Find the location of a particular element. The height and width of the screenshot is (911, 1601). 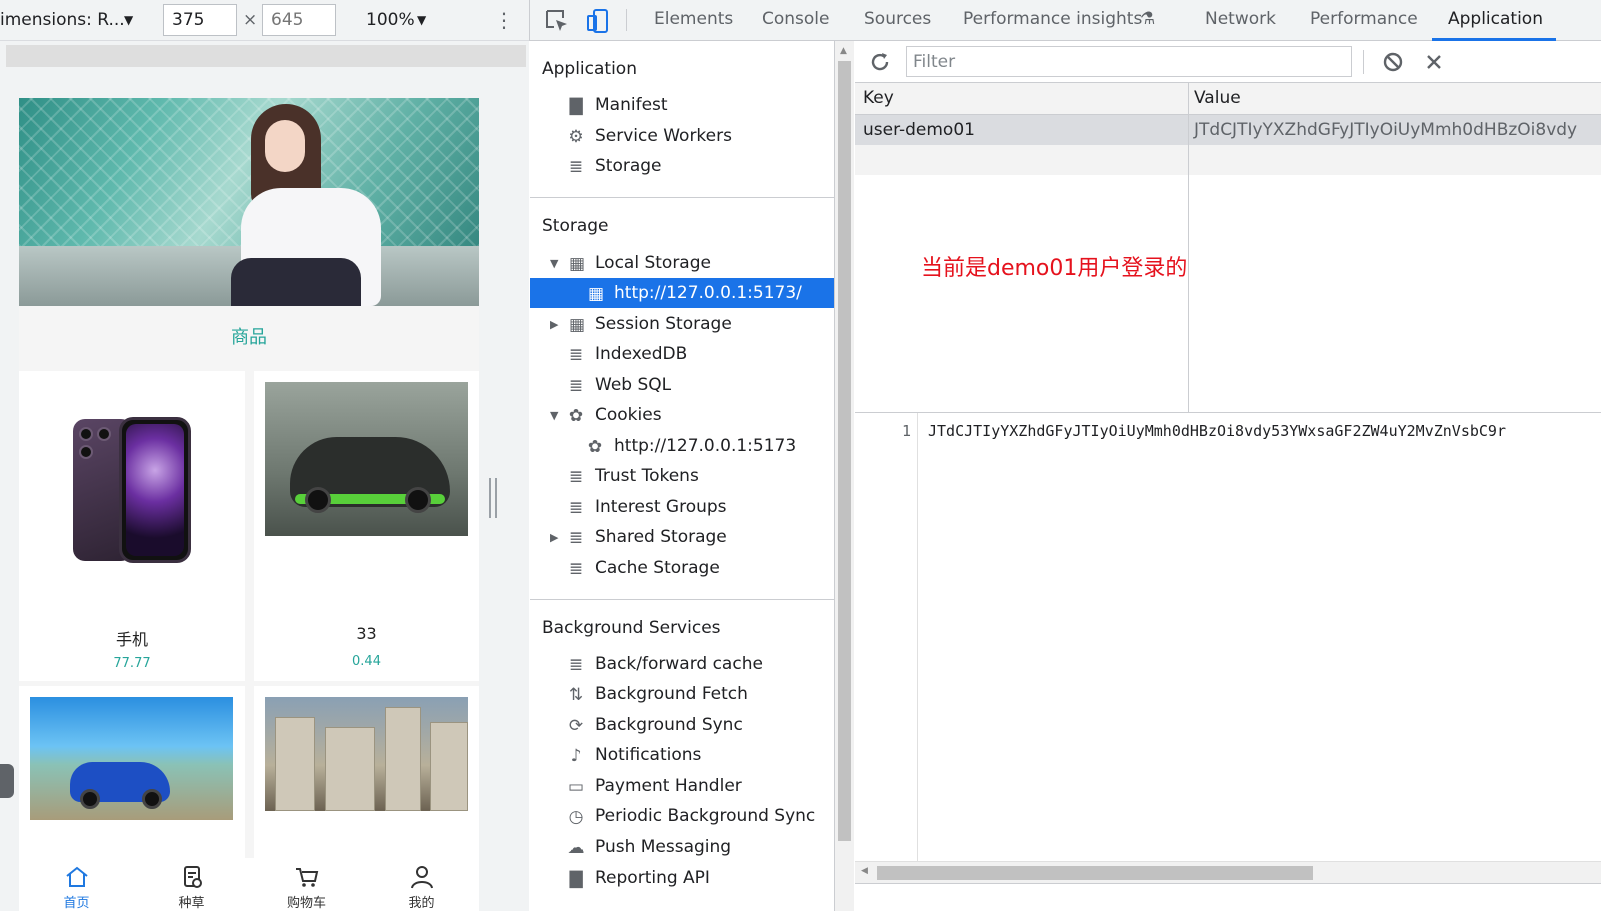

product-card-building is located at coordinates (366, 772).